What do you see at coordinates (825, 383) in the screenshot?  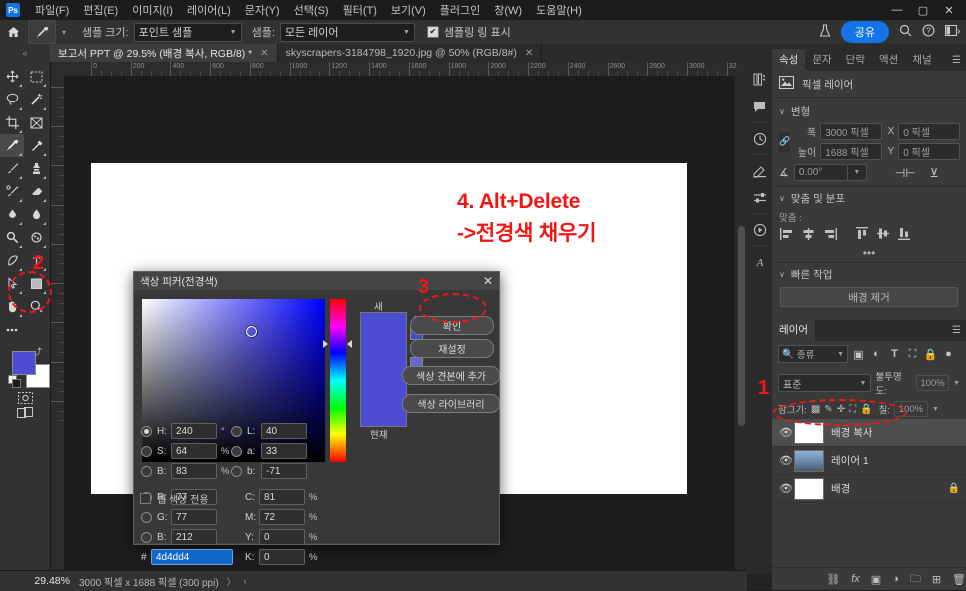 I see `blend-mode-select: 표준 ▼` at bounding box center [825, 383].